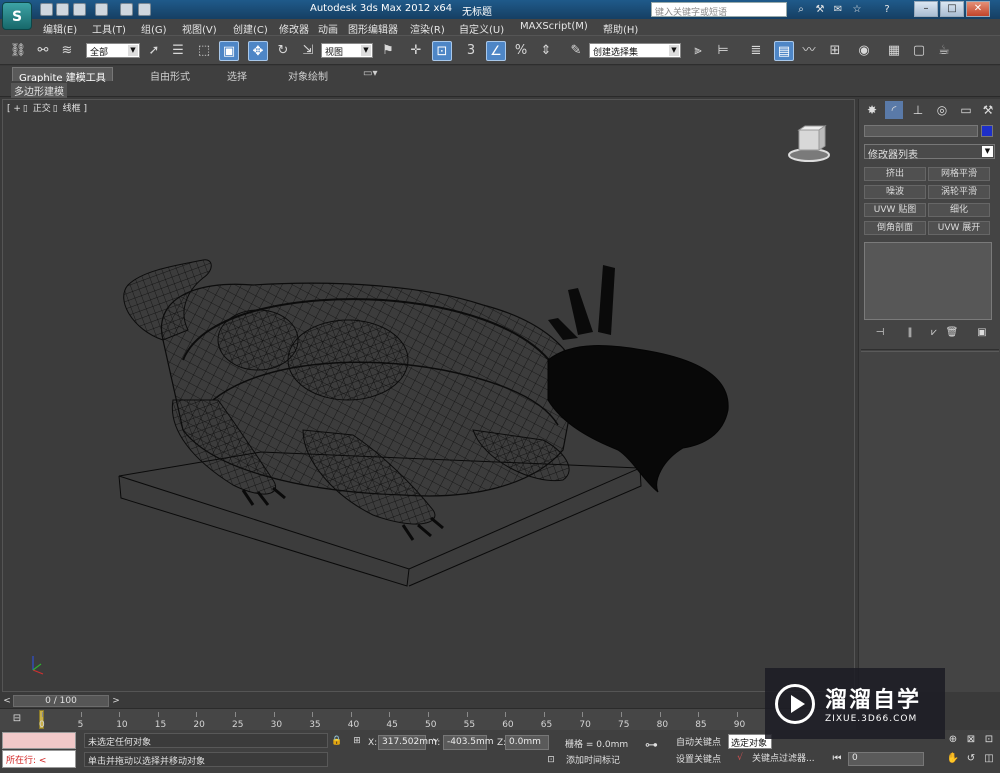  Describe the element at coordinates (471, 51) in the screenshot. I see `snaps-toggle-icon: 3` at that location.